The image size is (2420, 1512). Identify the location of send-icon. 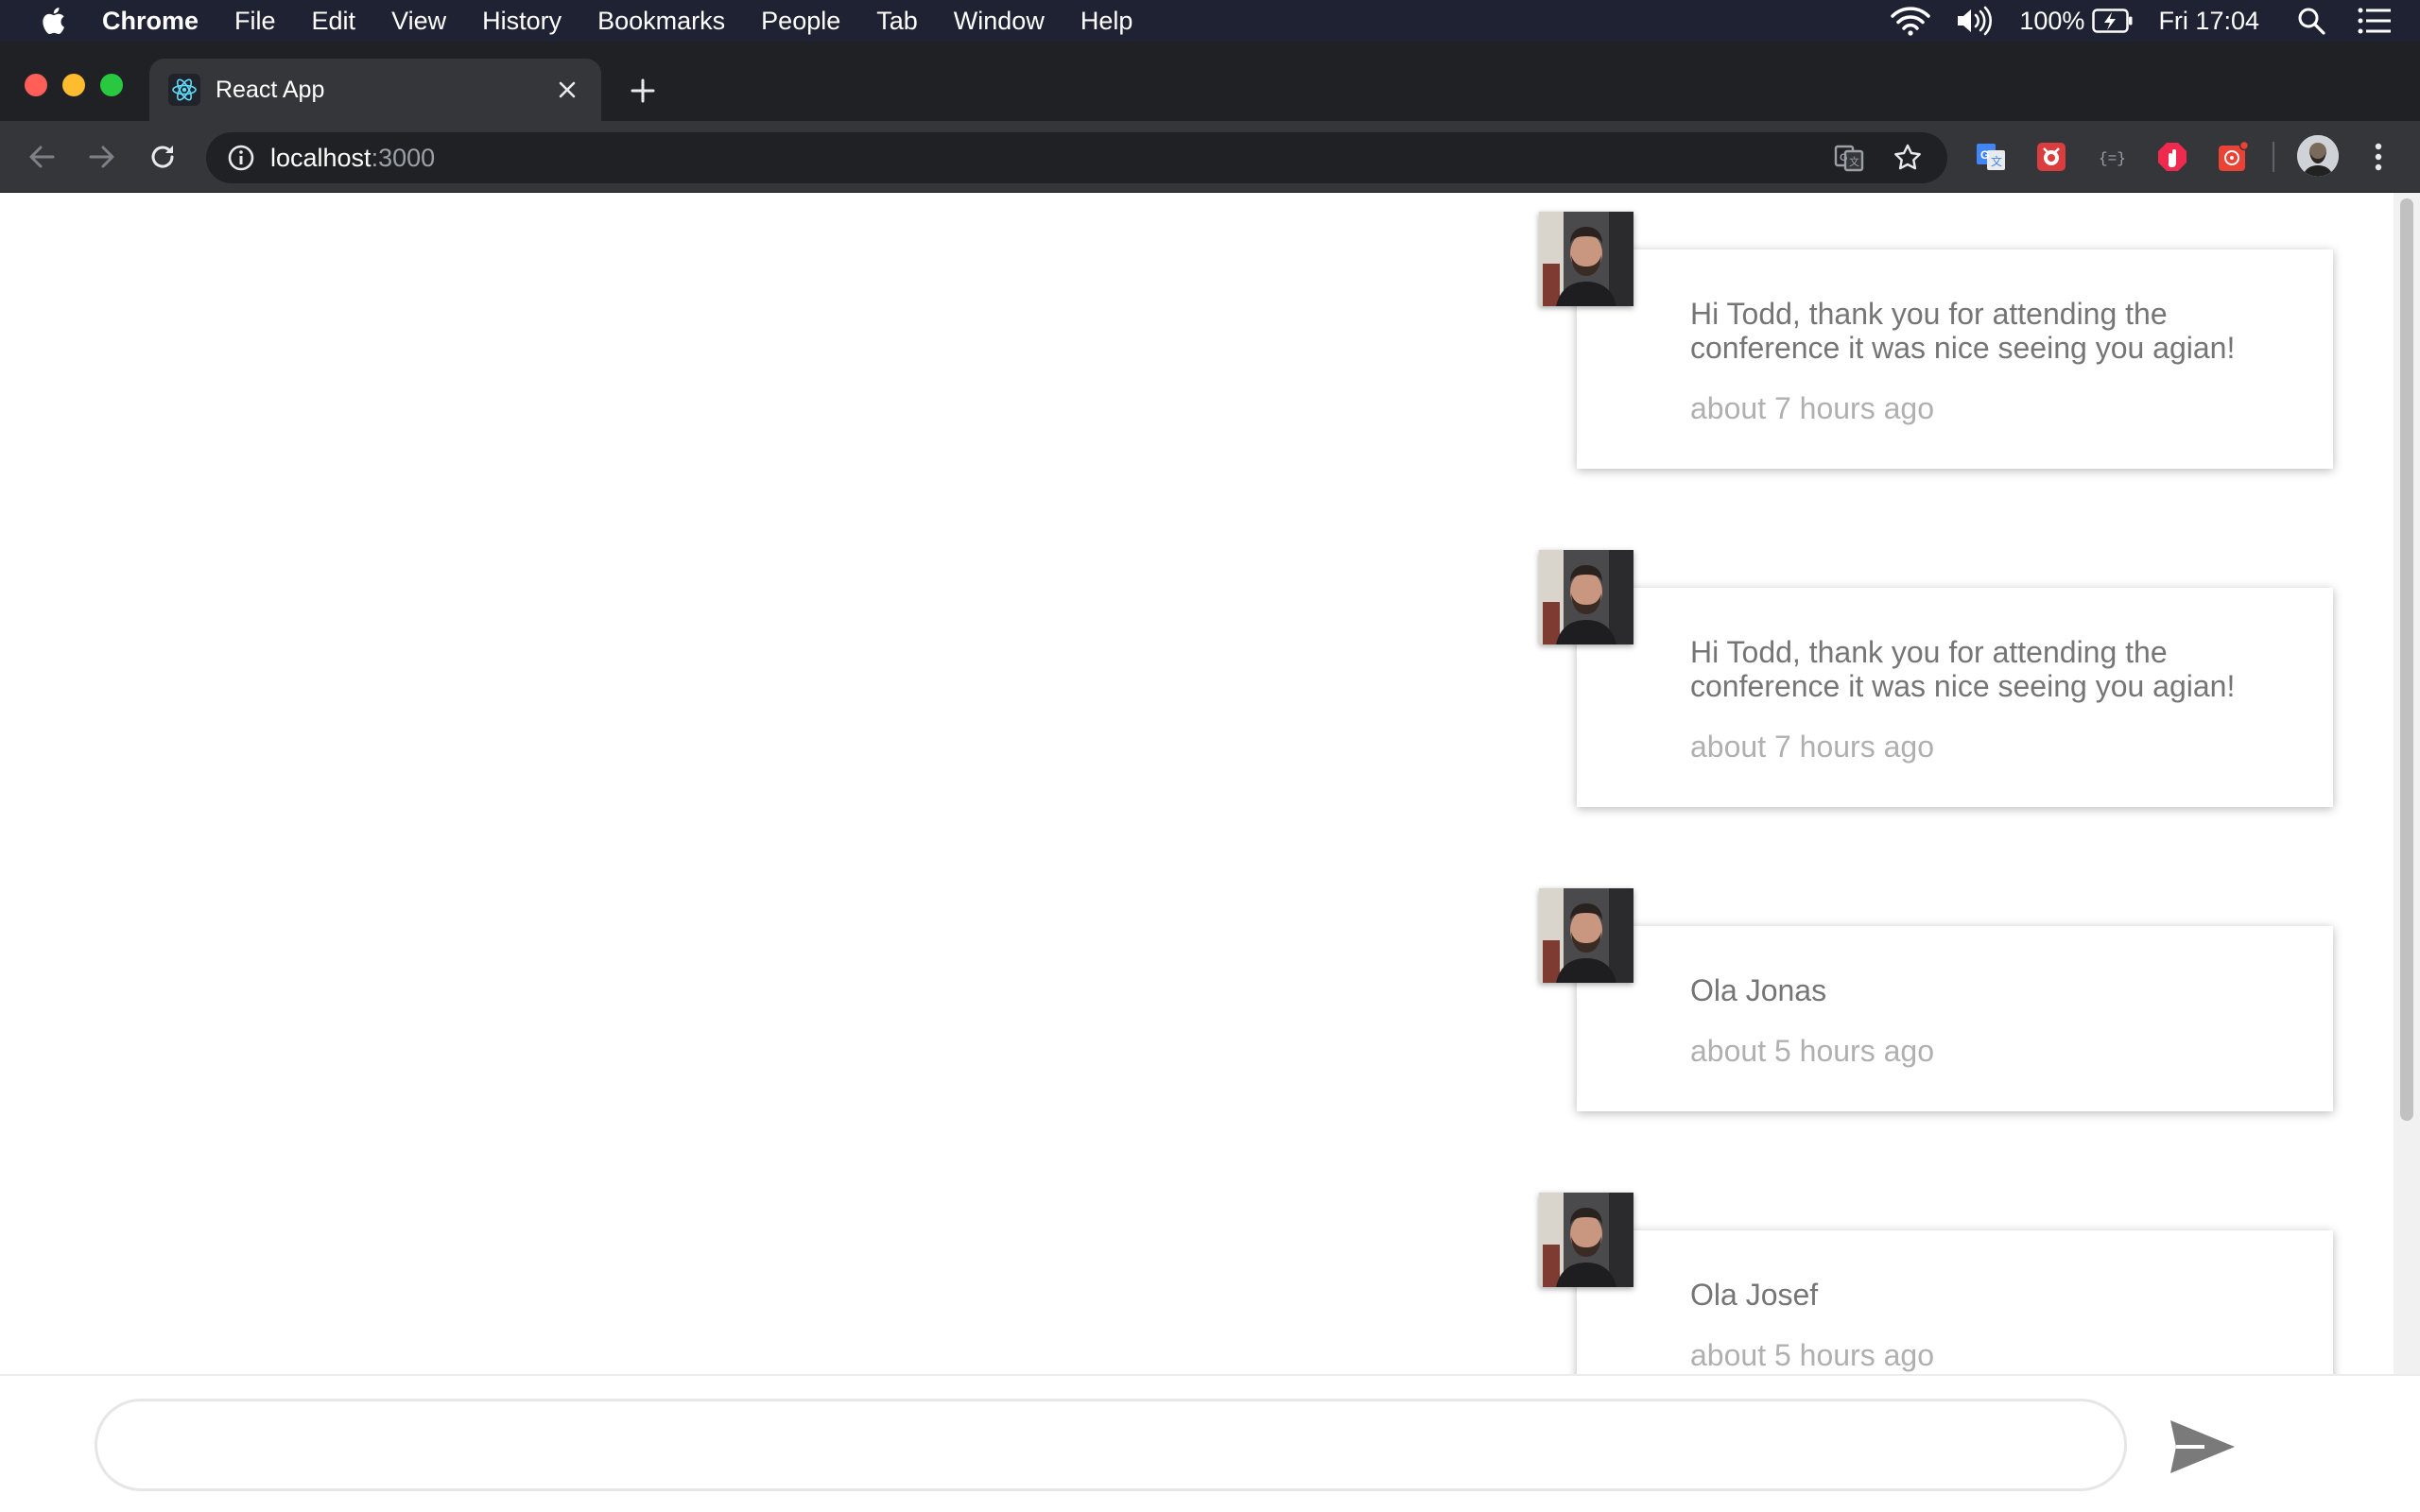
(2202, 1446).